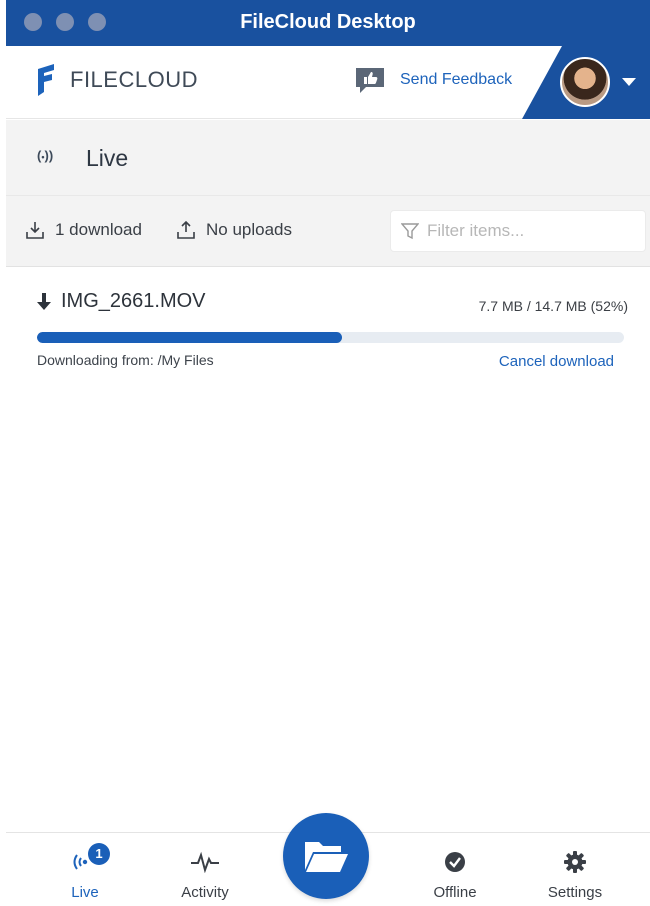 Image resolution: width=650 pixels, height=906 pixels. What do you see at coordinates (190, 337) in the screenshot?
I see `download-progress-fill` at bounding box center [190, 337].